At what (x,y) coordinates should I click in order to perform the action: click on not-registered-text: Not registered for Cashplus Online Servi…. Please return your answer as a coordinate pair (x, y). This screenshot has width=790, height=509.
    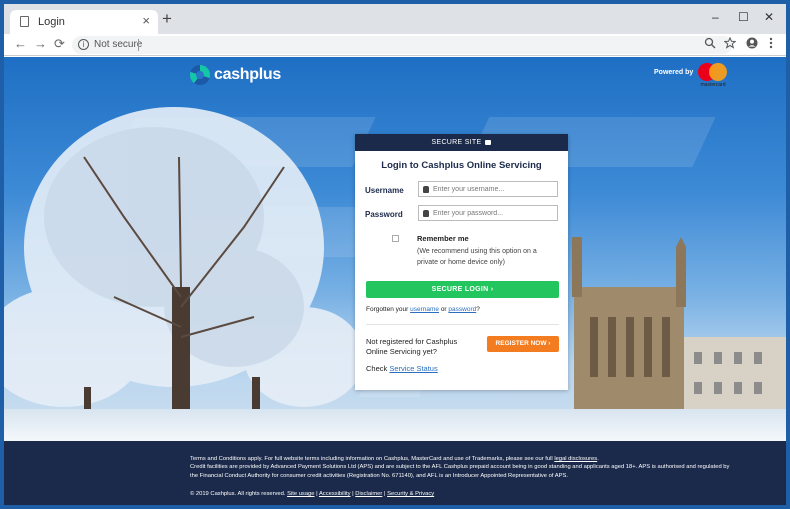
    Looking at the image, I should click on (412, 346).